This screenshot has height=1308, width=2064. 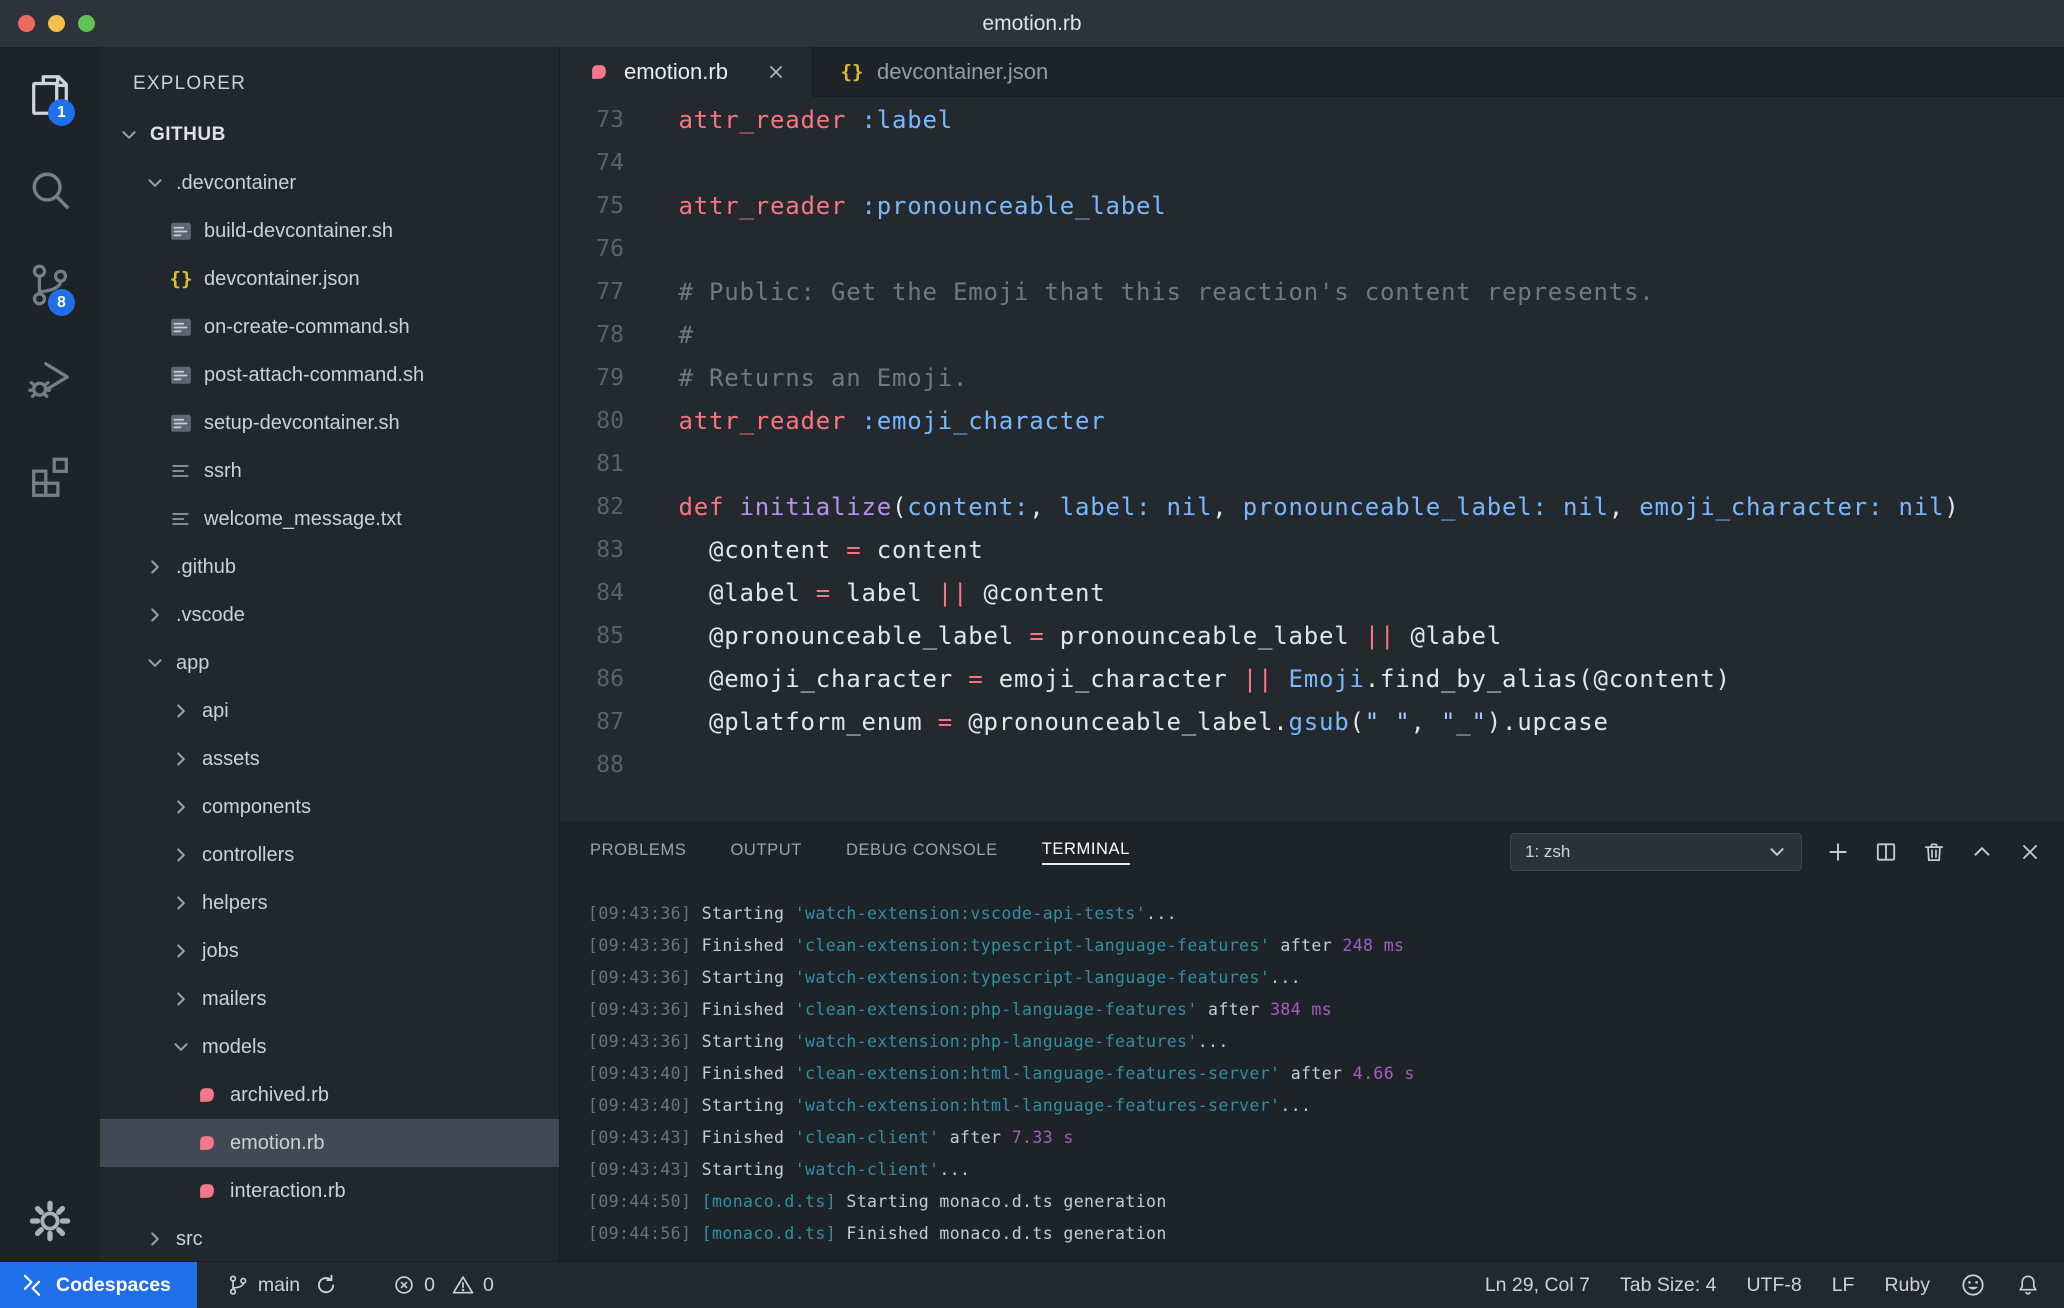 I want to click on tree-file-setup-devcontainer.sh: setup-devcontainer.sh, so click(x=329, y=423).